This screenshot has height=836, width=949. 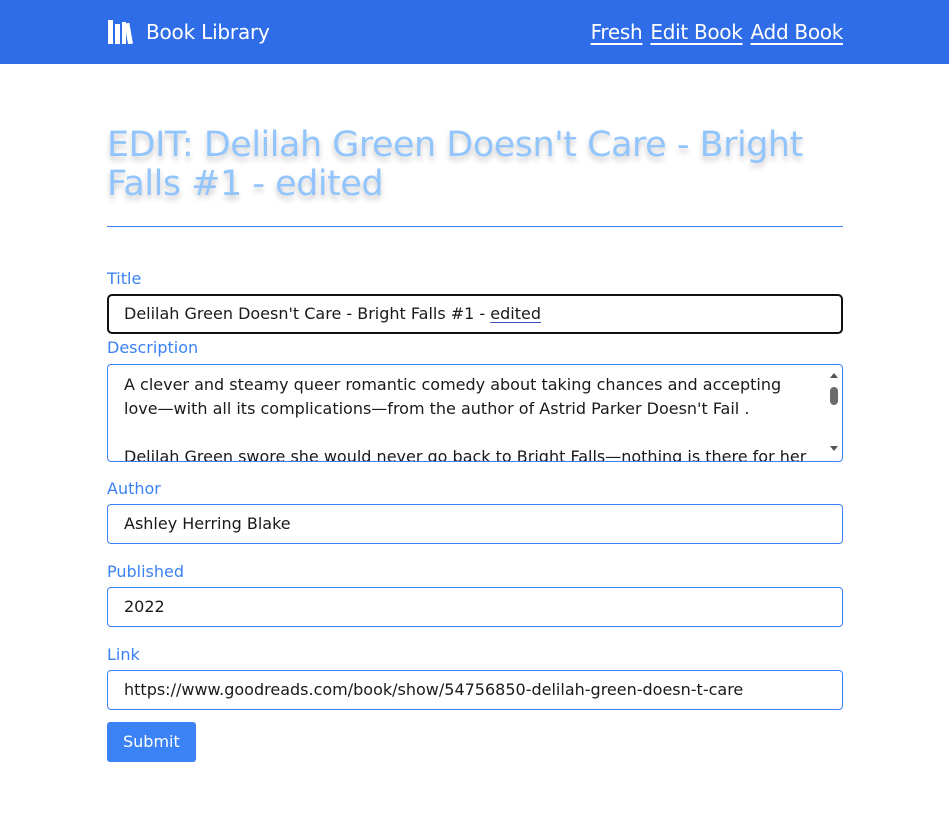 I want to click on title-input-edited-word: edited, so click(x=516, y=313).